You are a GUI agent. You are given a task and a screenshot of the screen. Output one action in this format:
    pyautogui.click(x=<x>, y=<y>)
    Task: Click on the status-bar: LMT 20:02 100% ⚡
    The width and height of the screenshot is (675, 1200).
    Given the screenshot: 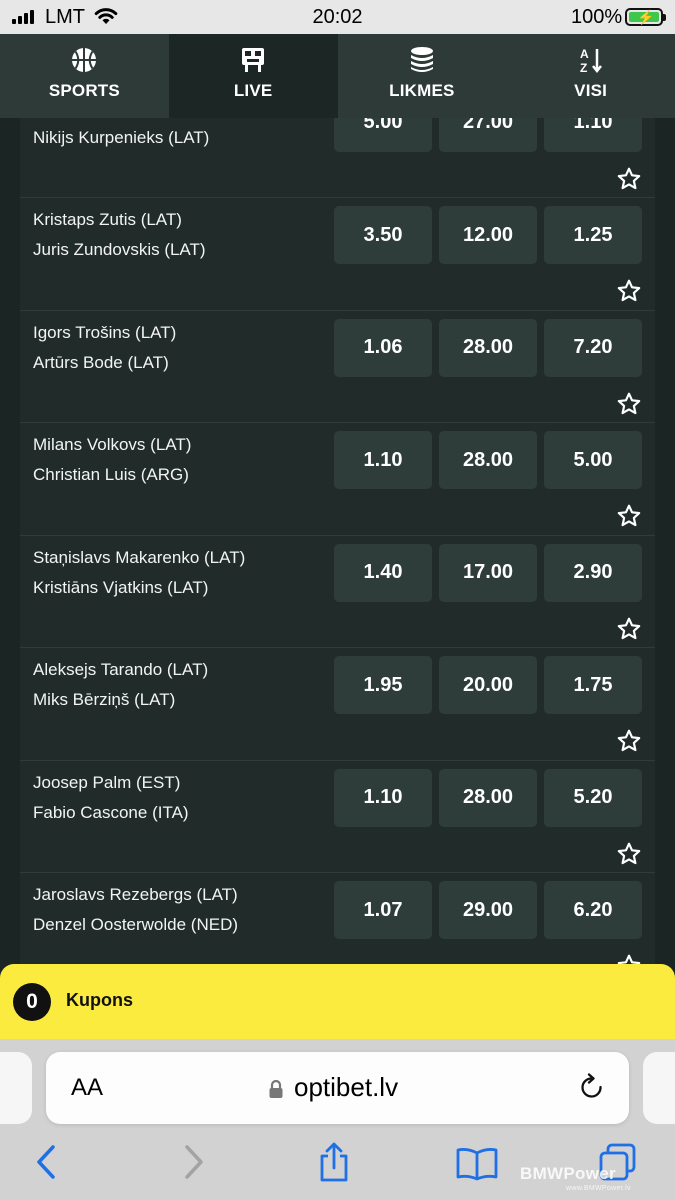 What is the action you would take?
    pyautogui.click(x=337, y=17)
    